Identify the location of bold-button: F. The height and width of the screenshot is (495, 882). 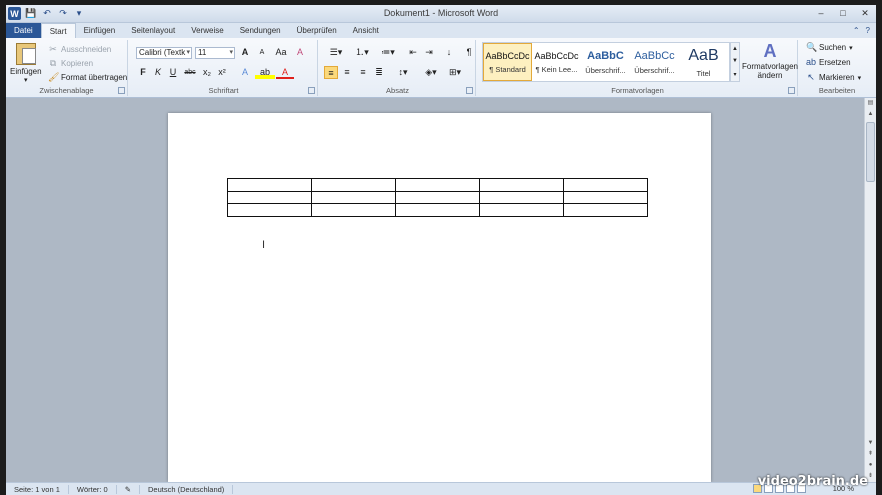
(143, 72).